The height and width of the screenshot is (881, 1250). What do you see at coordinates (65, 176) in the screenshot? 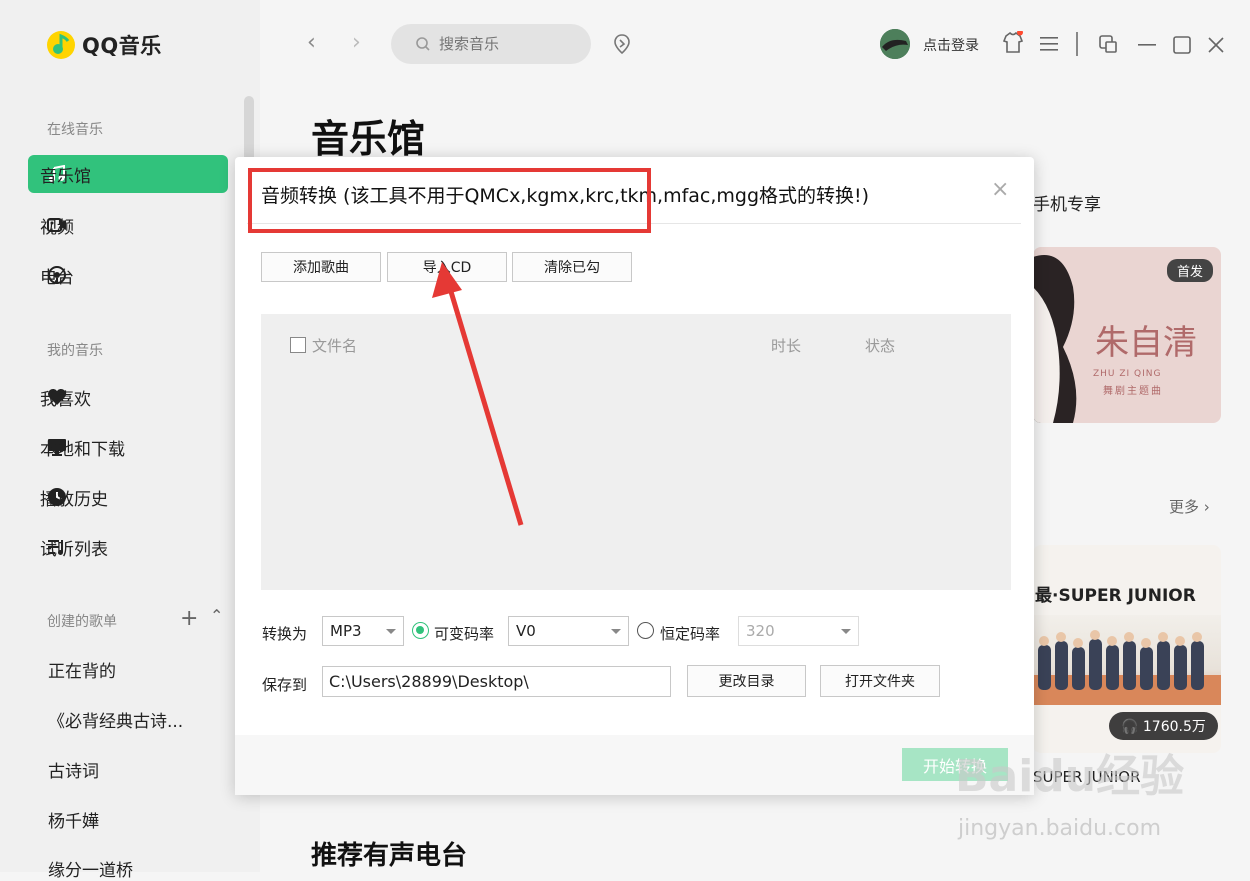
I see `sidebar-item-label: 音乐馆` at bounding box center [65, 176].